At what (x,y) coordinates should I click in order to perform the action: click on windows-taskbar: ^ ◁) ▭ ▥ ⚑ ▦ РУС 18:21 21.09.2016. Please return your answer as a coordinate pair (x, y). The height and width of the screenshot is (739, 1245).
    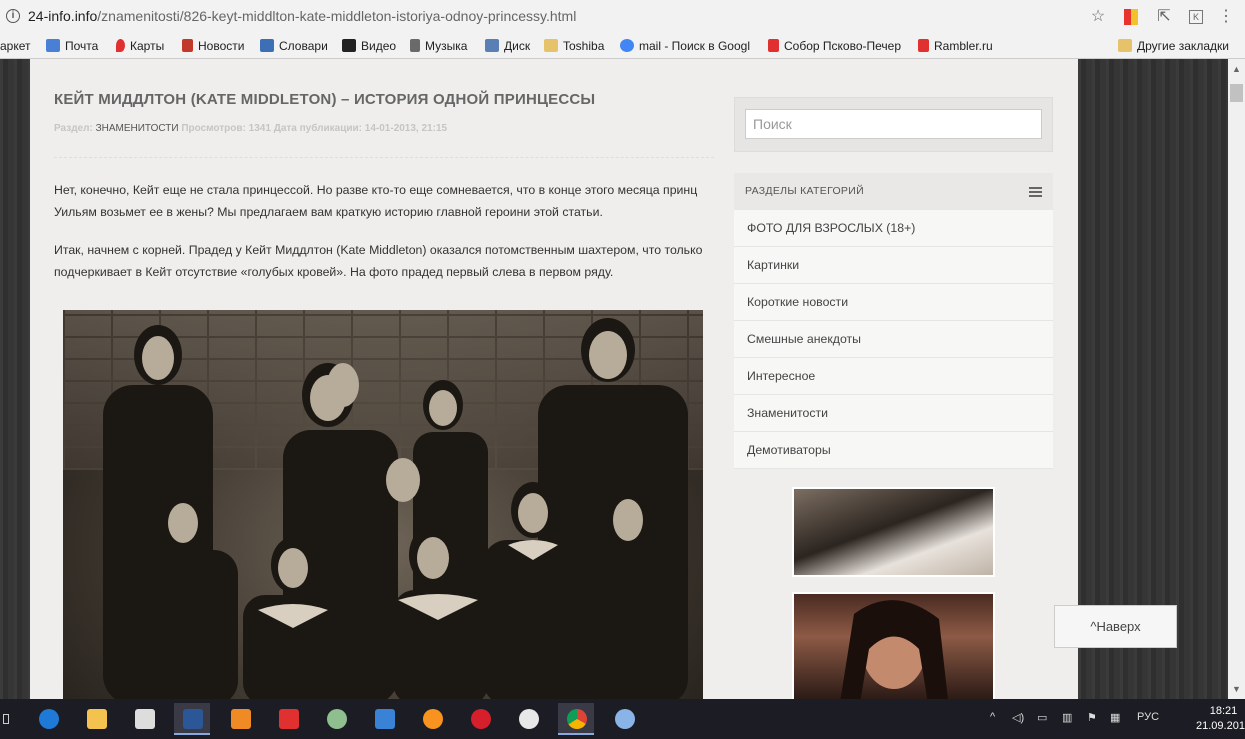
    Looking at the image, I should click on (622, 719).